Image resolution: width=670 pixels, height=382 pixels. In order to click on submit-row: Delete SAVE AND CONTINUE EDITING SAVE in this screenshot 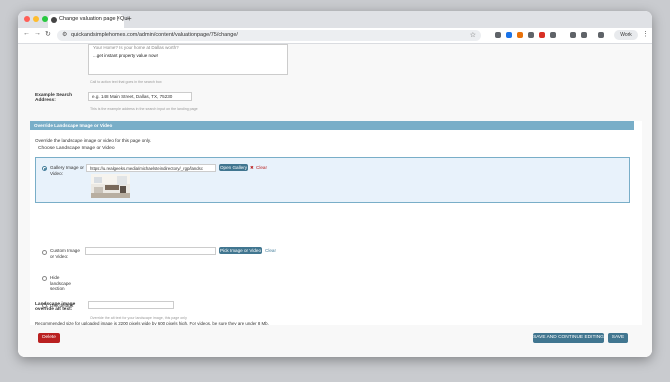, I will do `click(335, 341)`.